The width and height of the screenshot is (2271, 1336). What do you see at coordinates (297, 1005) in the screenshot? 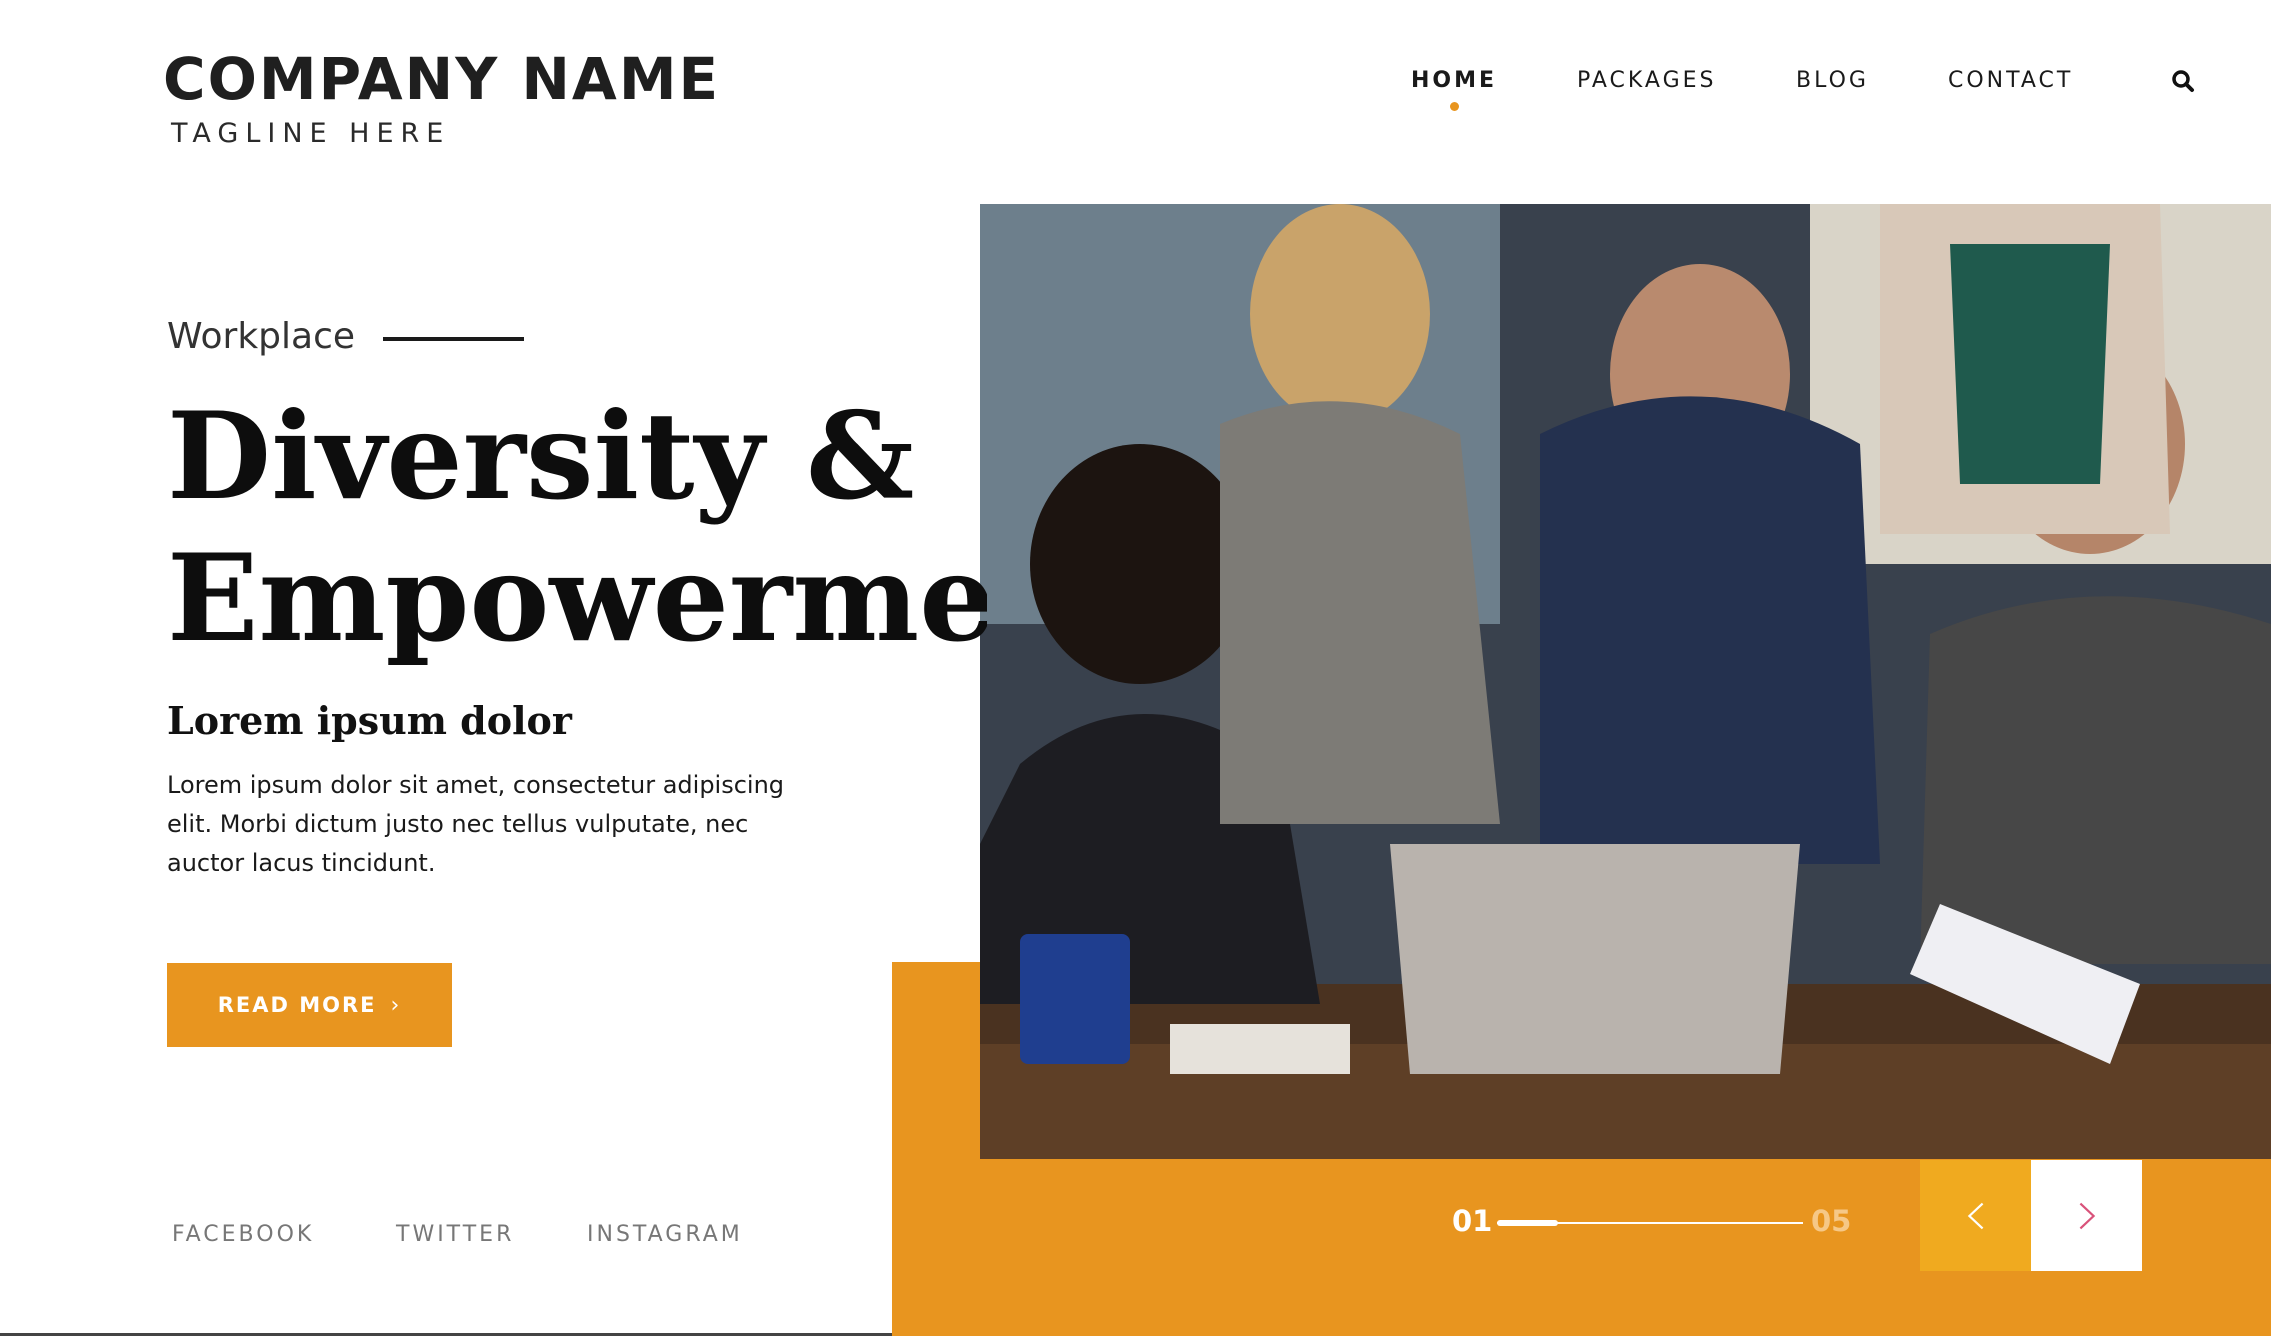
I see `read-more-label: READ MORE` at bounding box center [297, 1005].